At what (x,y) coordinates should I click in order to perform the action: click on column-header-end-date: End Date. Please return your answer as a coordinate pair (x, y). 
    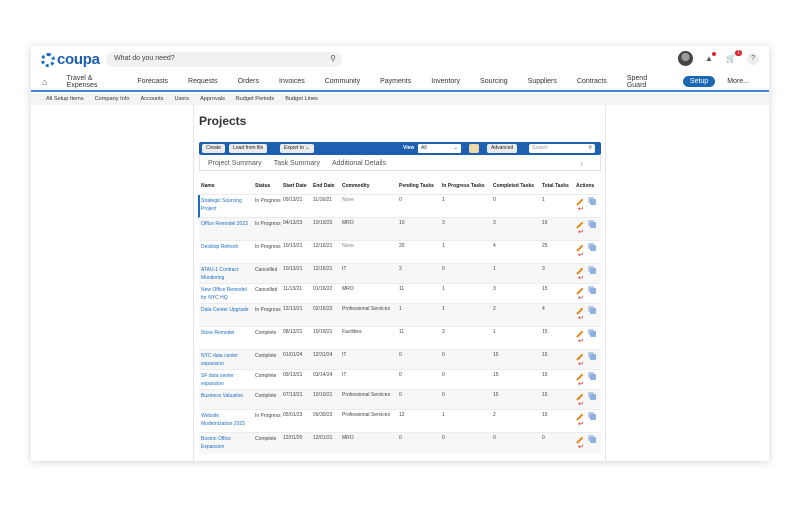
    Looking at the image, I should click on (324, 186).